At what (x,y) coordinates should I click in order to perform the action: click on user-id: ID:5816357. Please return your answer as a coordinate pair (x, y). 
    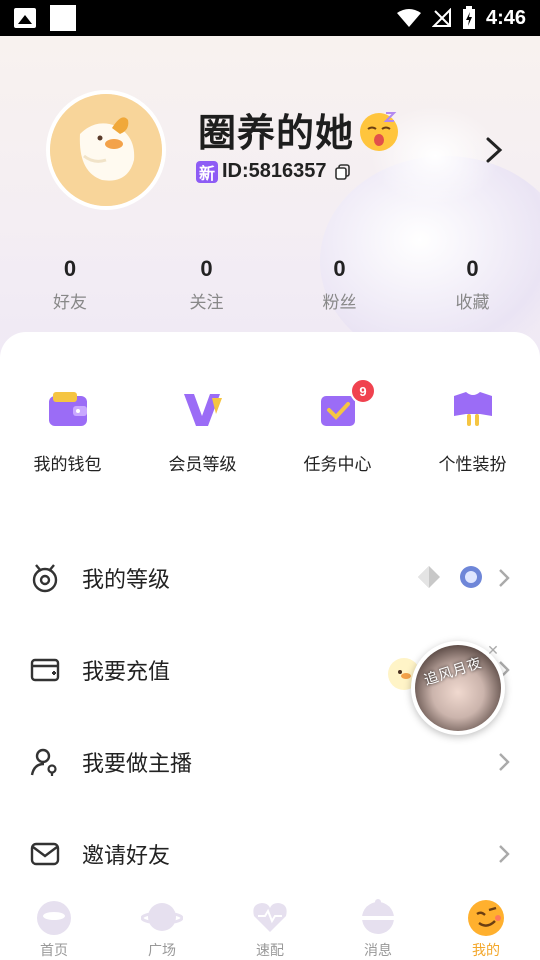
    Looking at the image, I should click on (274, 171).